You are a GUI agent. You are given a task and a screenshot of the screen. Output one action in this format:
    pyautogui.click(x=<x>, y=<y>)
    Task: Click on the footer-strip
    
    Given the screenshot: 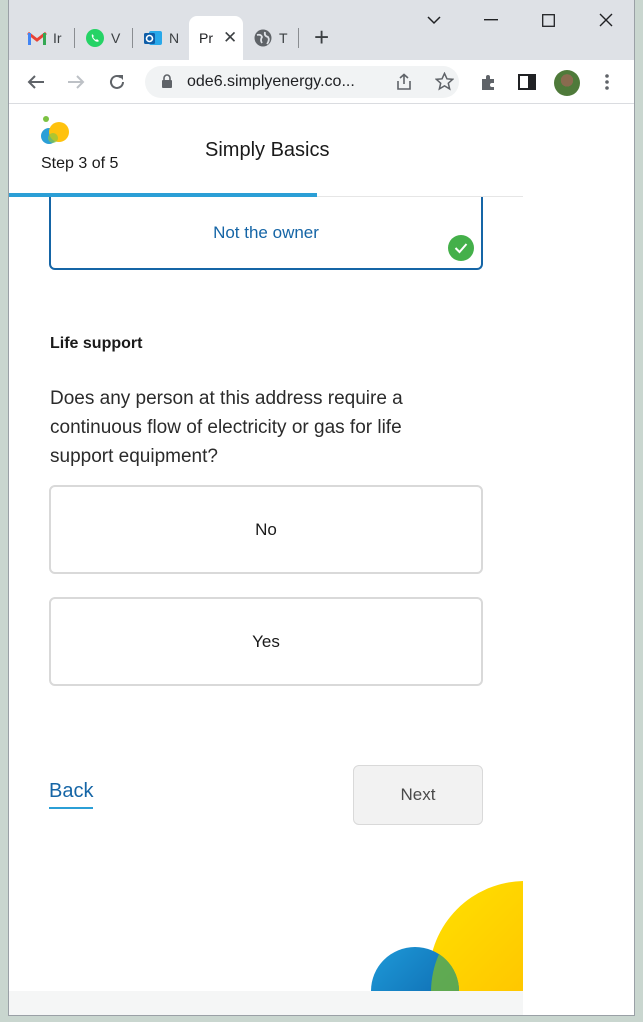 What is the action you would take?
    pyautogui.click(x=266, y=1003)
    